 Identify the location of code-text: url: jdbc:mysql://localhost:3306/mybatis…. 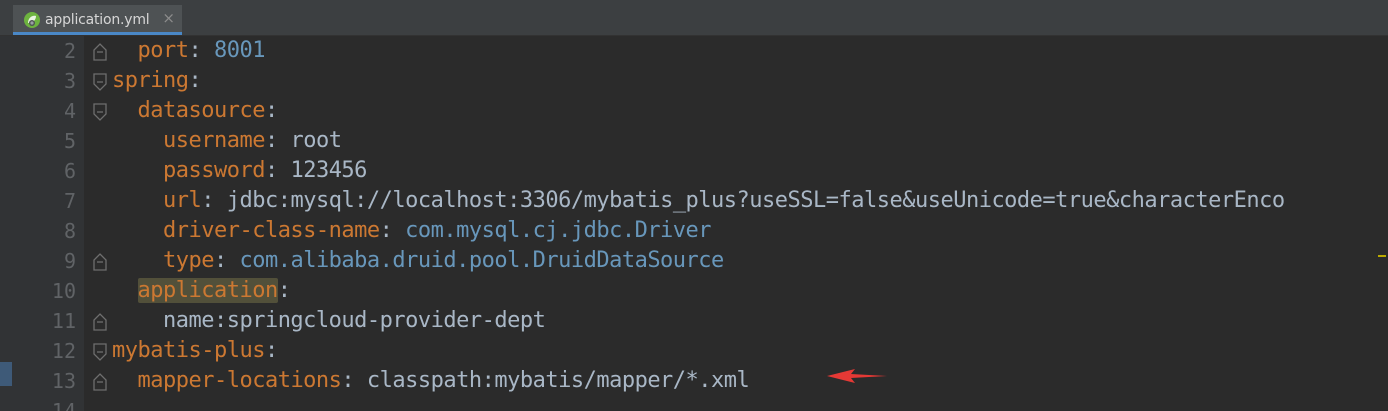
(698, 201).